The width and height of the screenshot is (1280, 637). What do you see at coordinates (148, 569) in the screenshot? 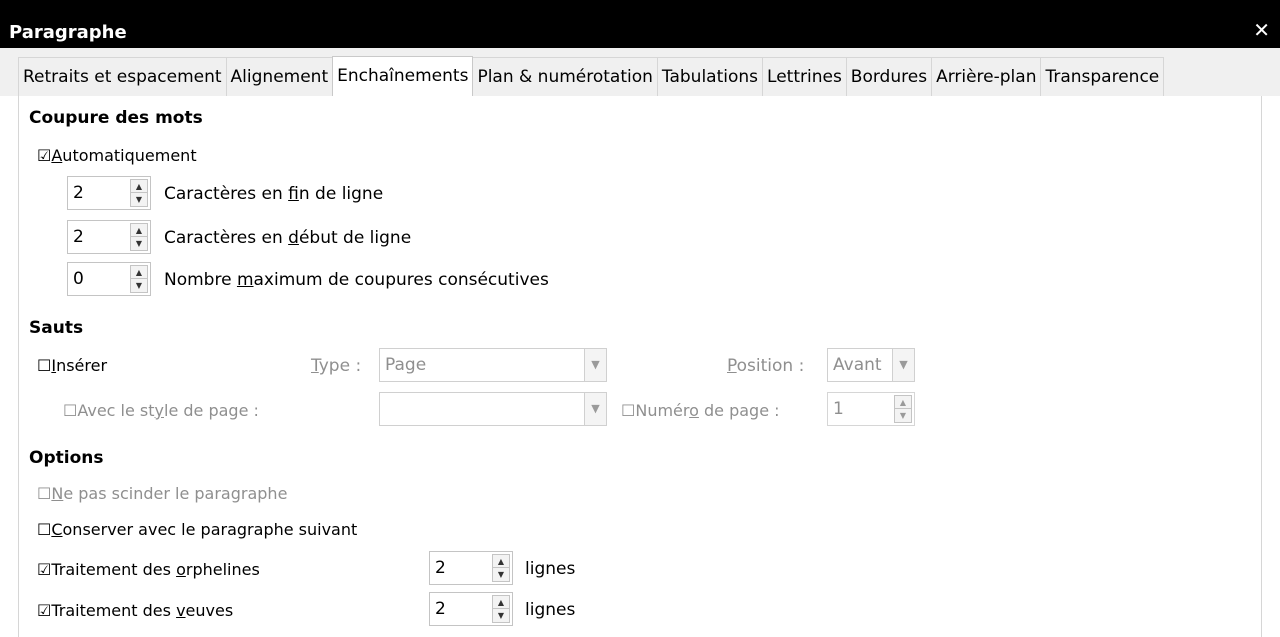
I see `orphans-checkbox: ☑Traitement des orphelines` at bounding box center [148, 569].